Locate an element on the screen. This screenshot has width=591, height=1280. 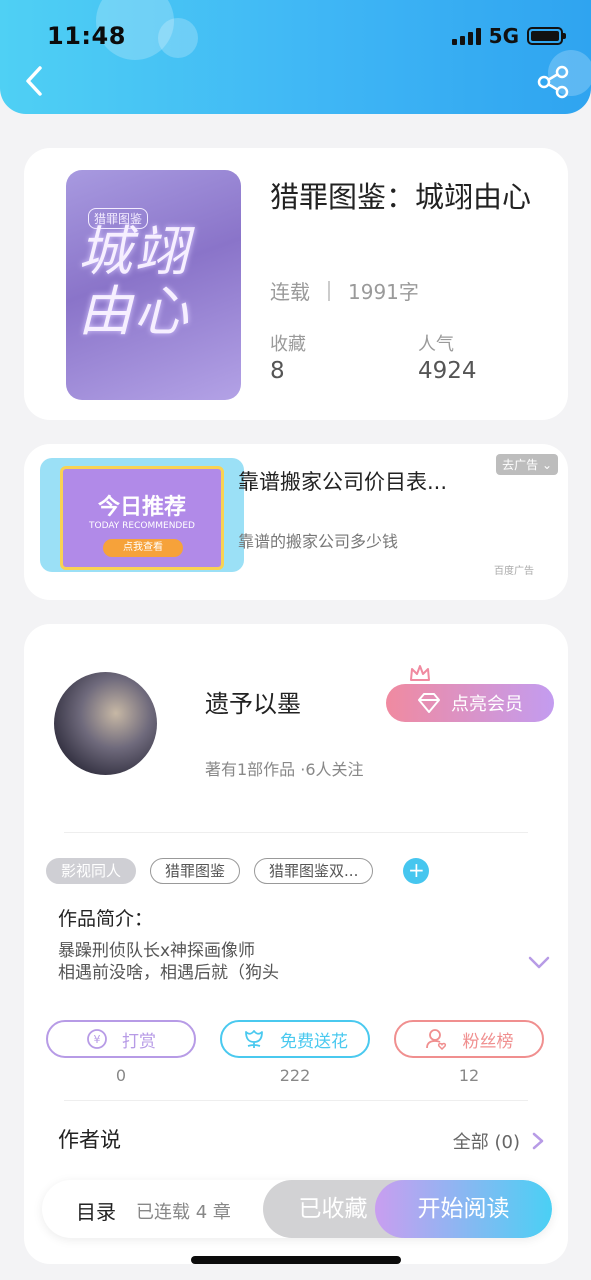
top-bar: 11:48 5G is located at coordinates (295, 57).